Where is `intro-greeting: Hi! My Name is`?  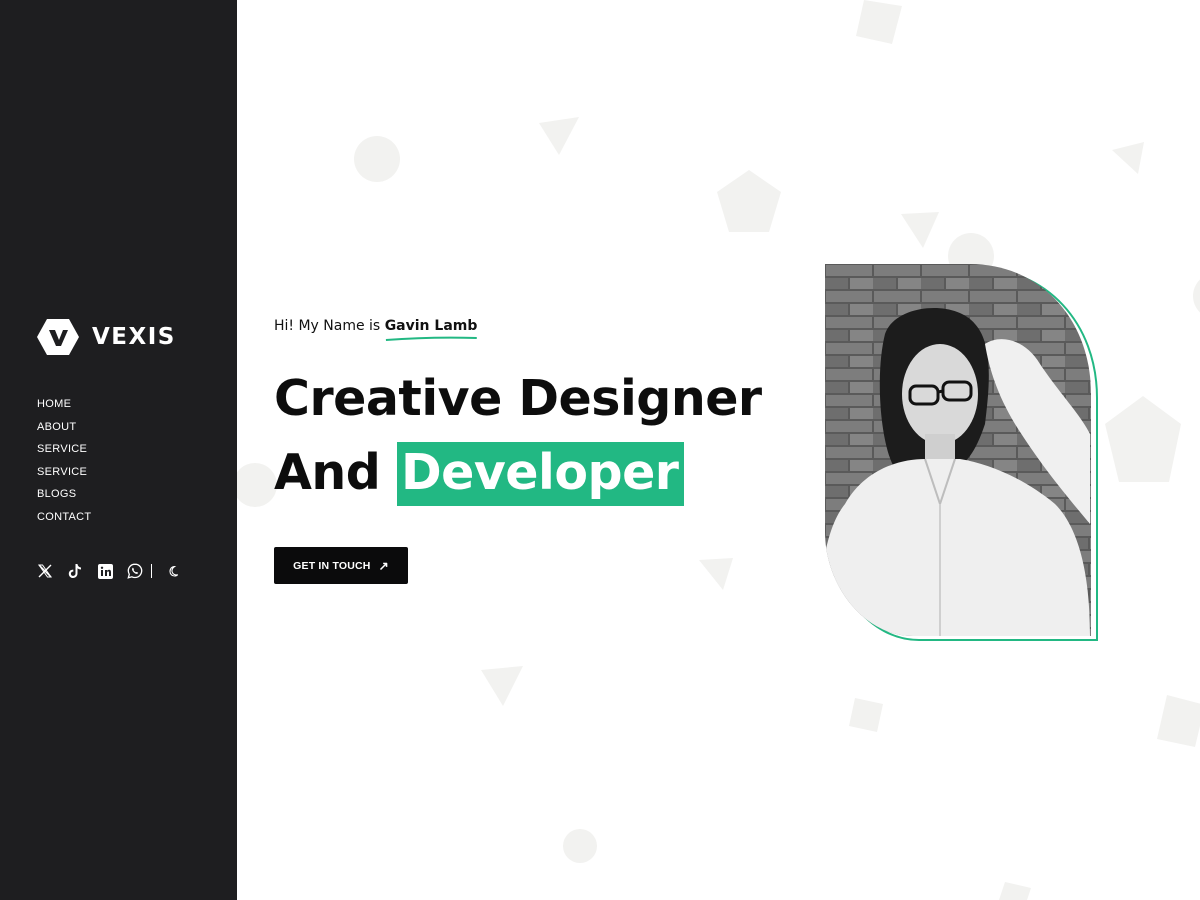 intro-greeting: Hi! My Name is is located at coordinates (327, 326).